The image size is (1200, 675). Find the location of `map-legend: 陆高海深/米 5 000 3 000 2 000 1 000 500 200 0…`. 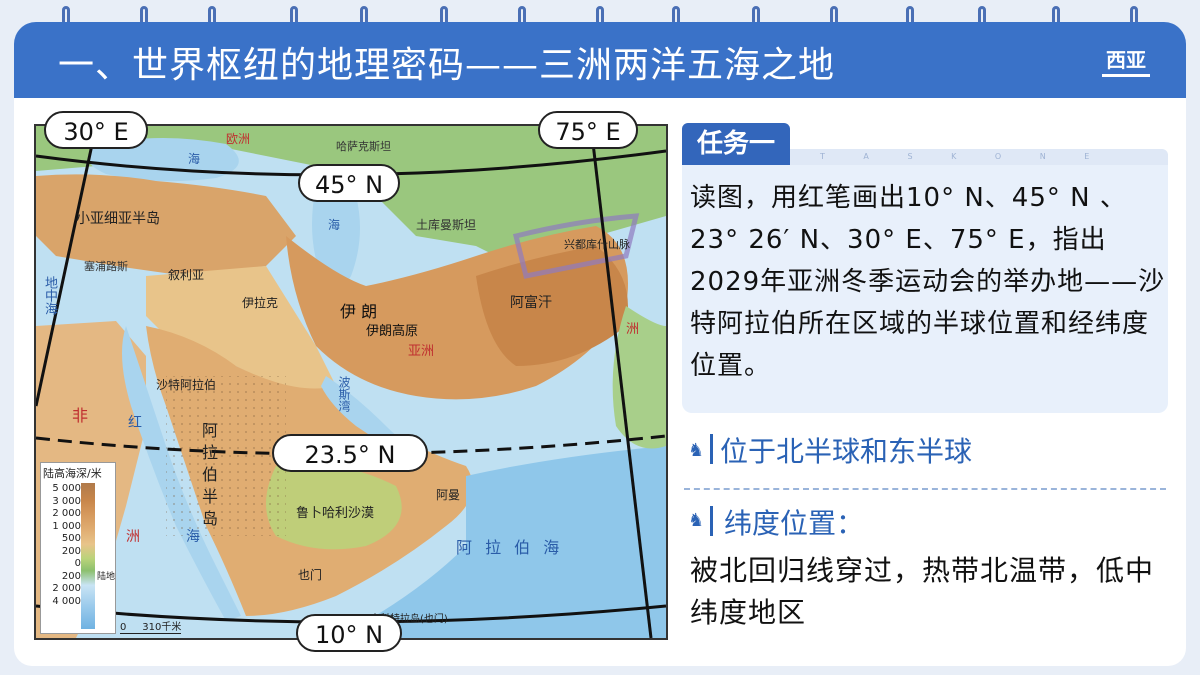

map-legend: 陆高海深/米 5 000 3 000 2 000 1 000 500 200 0… is located at coordinates (78, 548).